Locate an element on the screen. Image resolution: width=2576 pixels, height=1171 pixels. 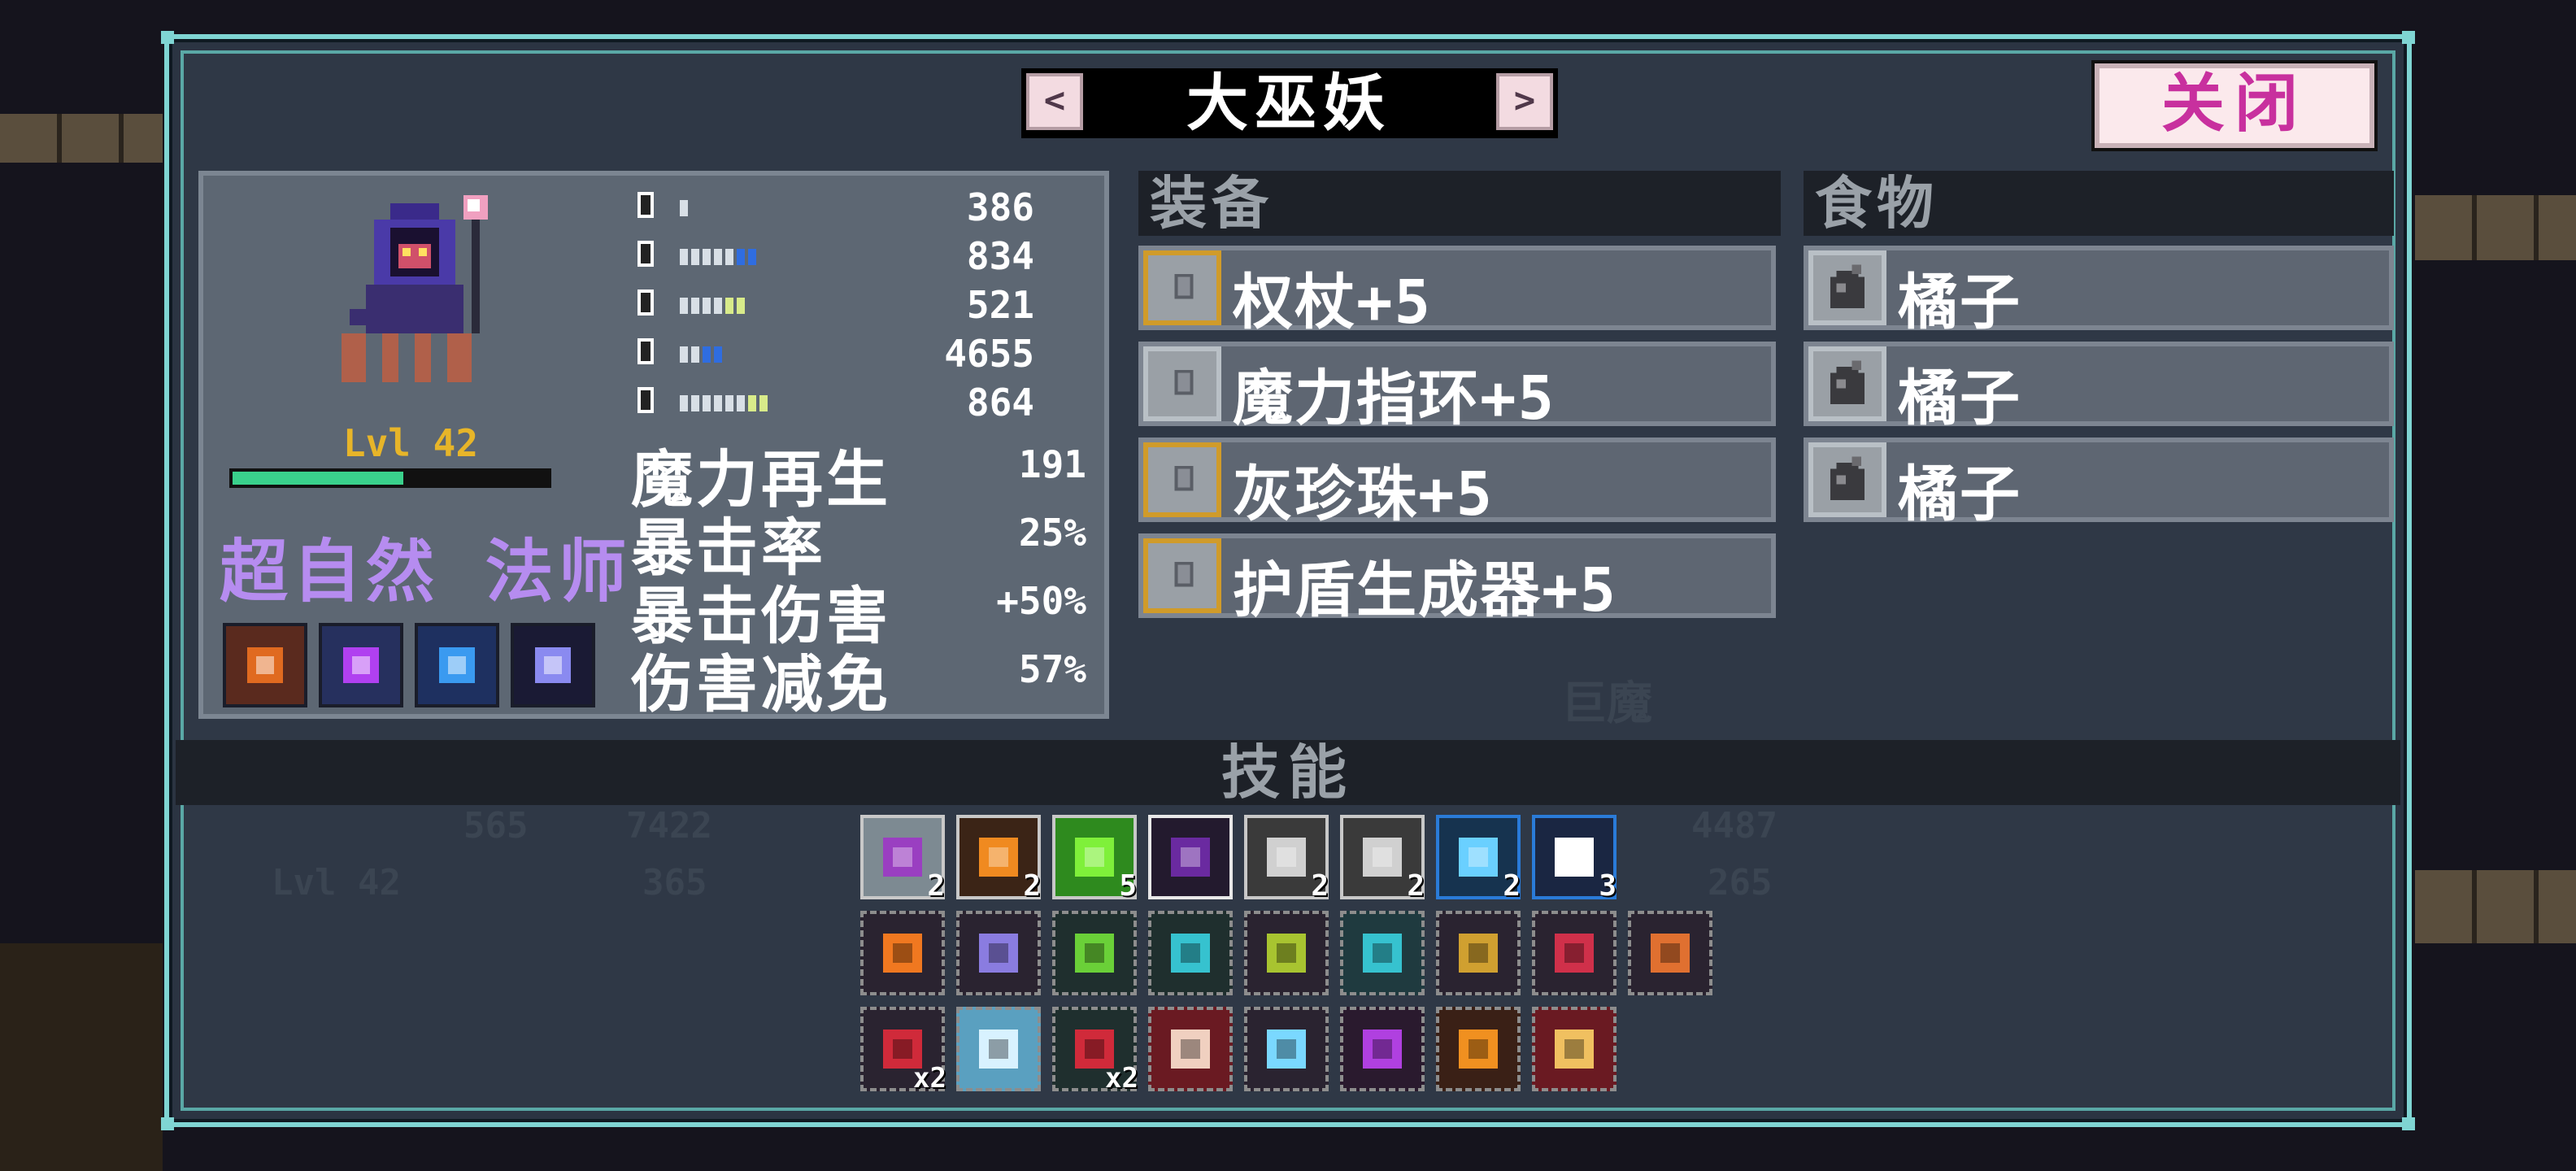
stat-line: 伤害减免 57% is located at coordinates (858, 677).